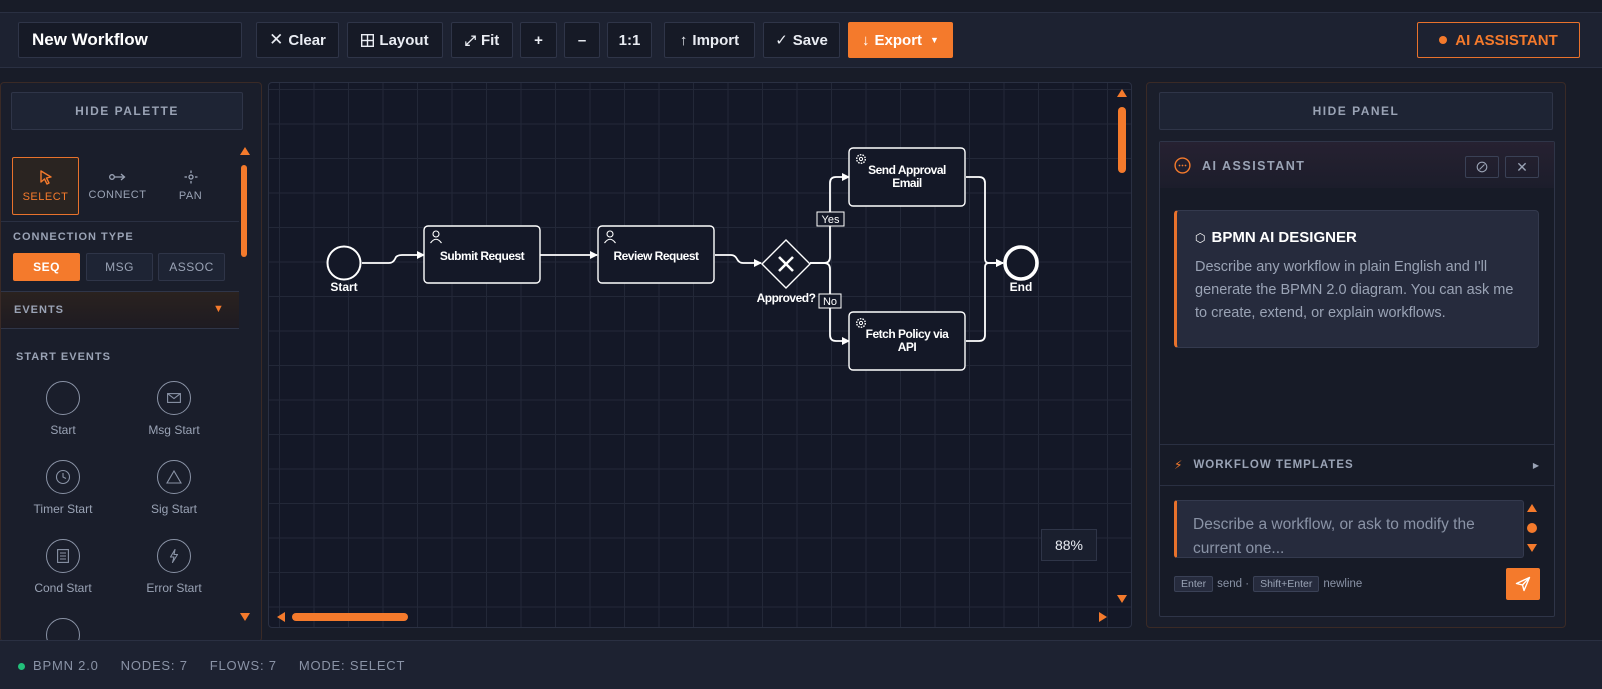 This screenshot has width=1602, height=689. What do you see at coordinates (1482, 167) in the screenshot?
I see `clear-chat-button` at bounding box center [1482, 167].